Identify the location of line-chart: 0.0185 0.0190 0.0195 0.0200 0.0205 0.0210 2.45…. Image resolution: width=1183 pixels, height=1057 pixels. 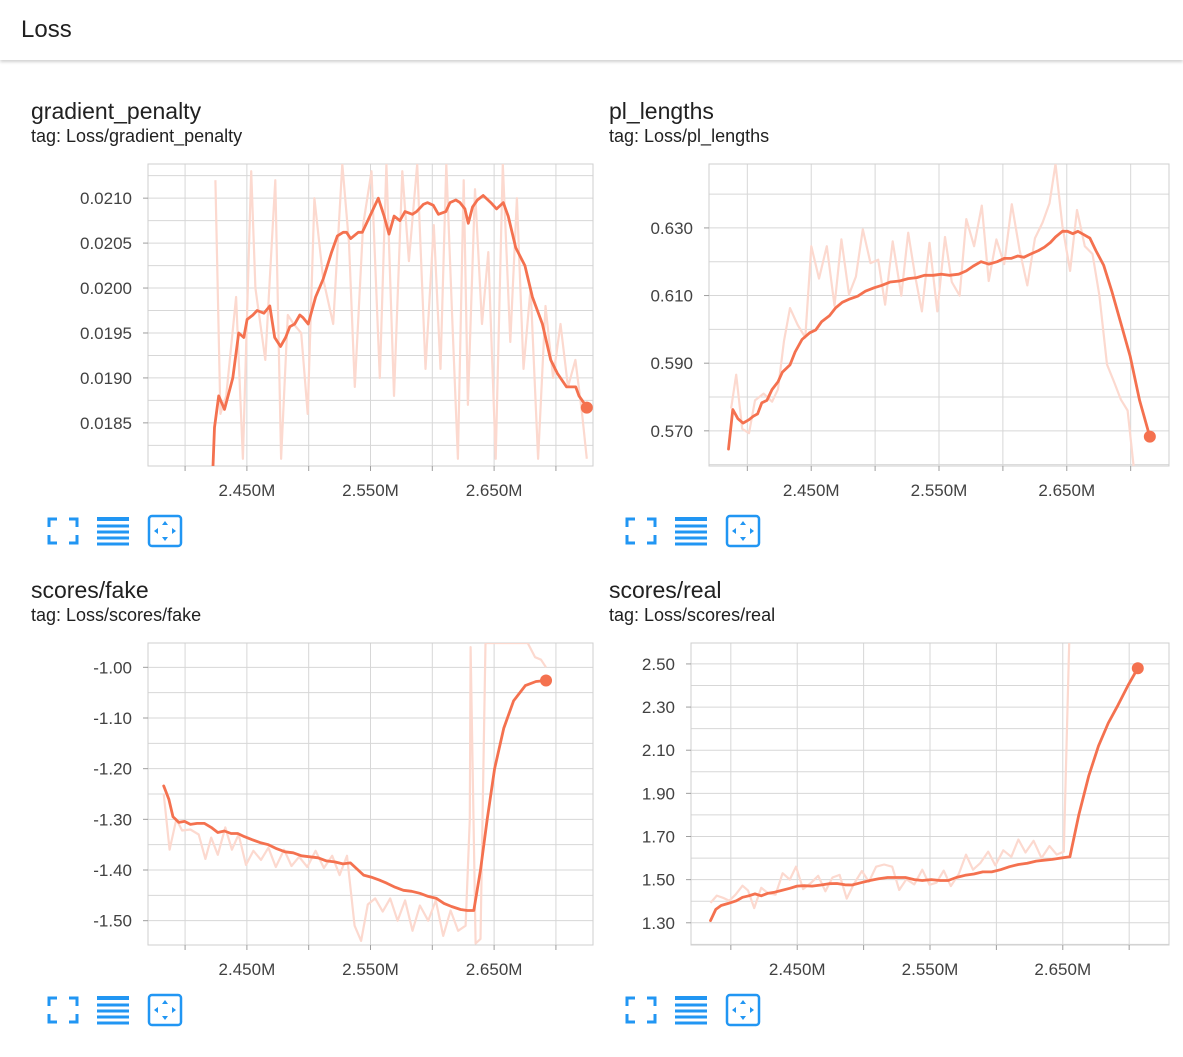
(337, 331).